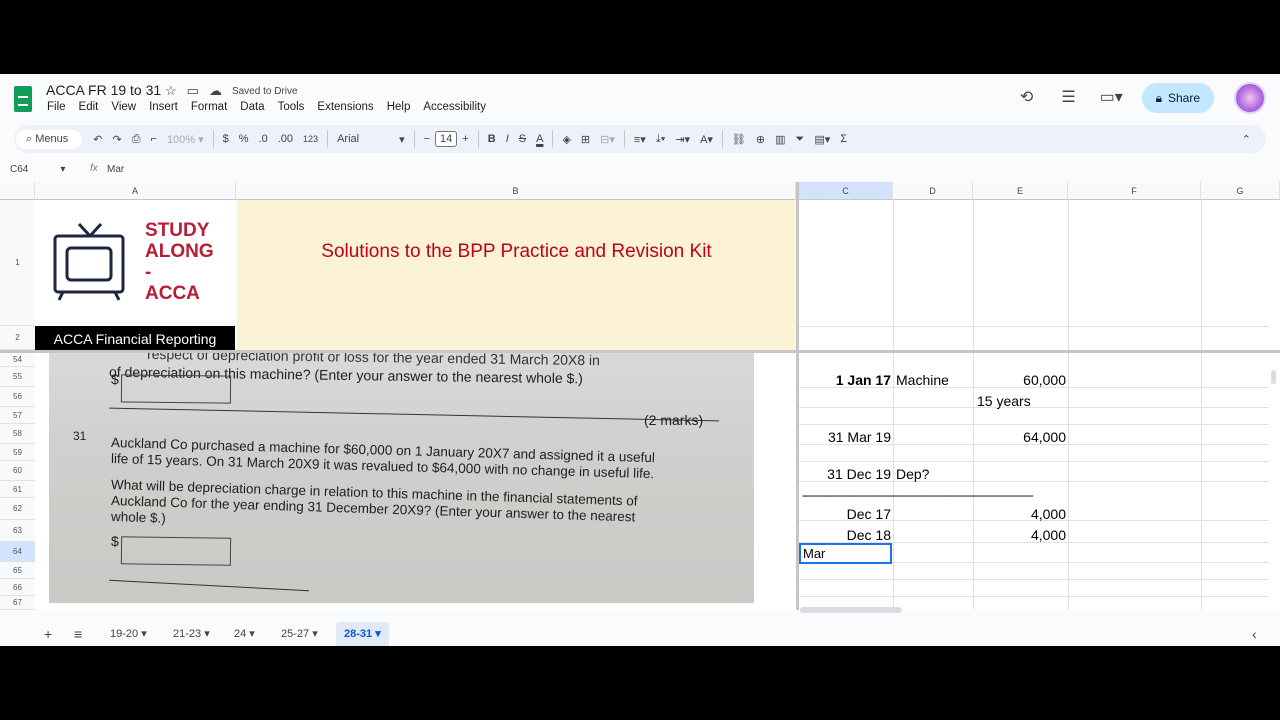 Image resolution: width=1280 pixels, height=720 pixels. I want to click on menu-edit: Edit, so click(89, 107).